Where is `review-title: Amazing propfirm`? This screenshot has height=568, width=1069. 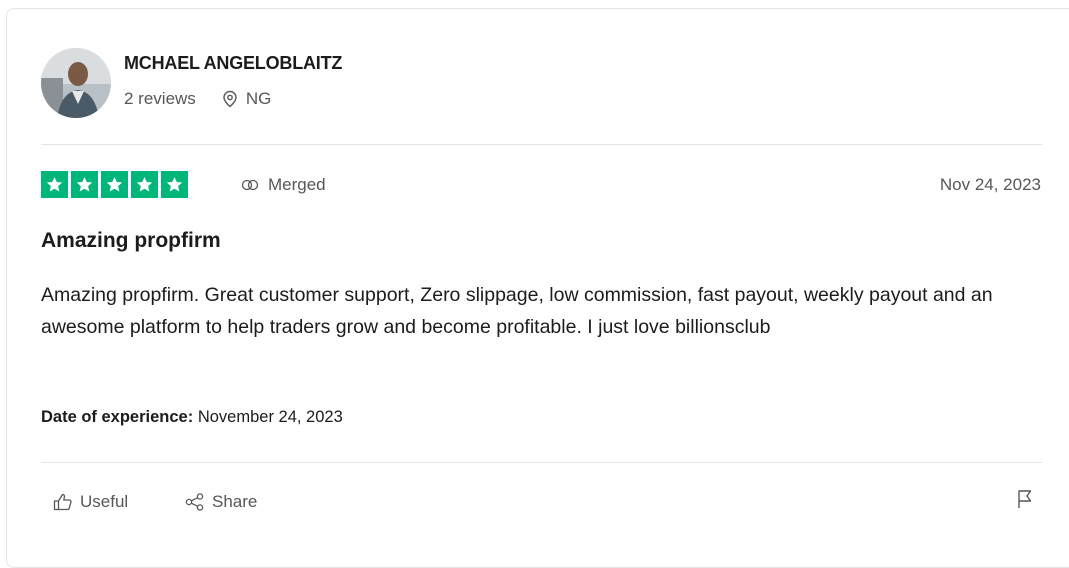
review-title: Amazing propfirm is located at coordinates (131, 241).